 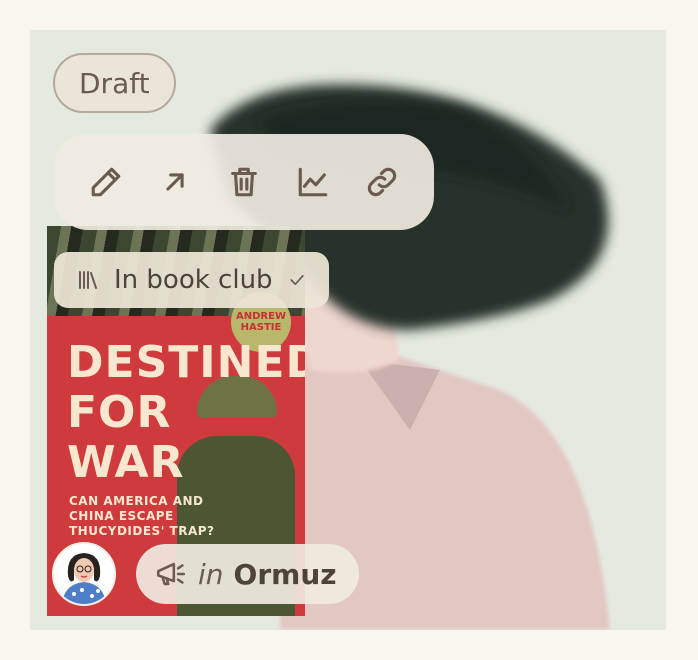 I want to click on chart-icon, so click(x=313, y=182).